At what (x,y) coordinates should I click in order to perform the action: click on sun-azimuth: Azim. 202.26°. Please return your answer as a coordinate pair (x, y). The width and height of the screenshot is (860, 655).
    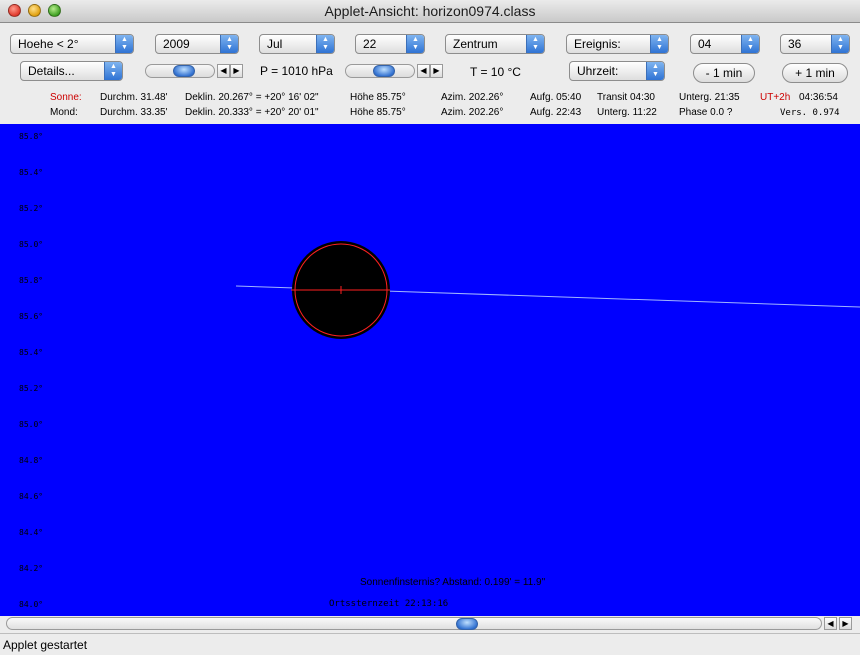
    Looking at the image, I should click on (472, 97).